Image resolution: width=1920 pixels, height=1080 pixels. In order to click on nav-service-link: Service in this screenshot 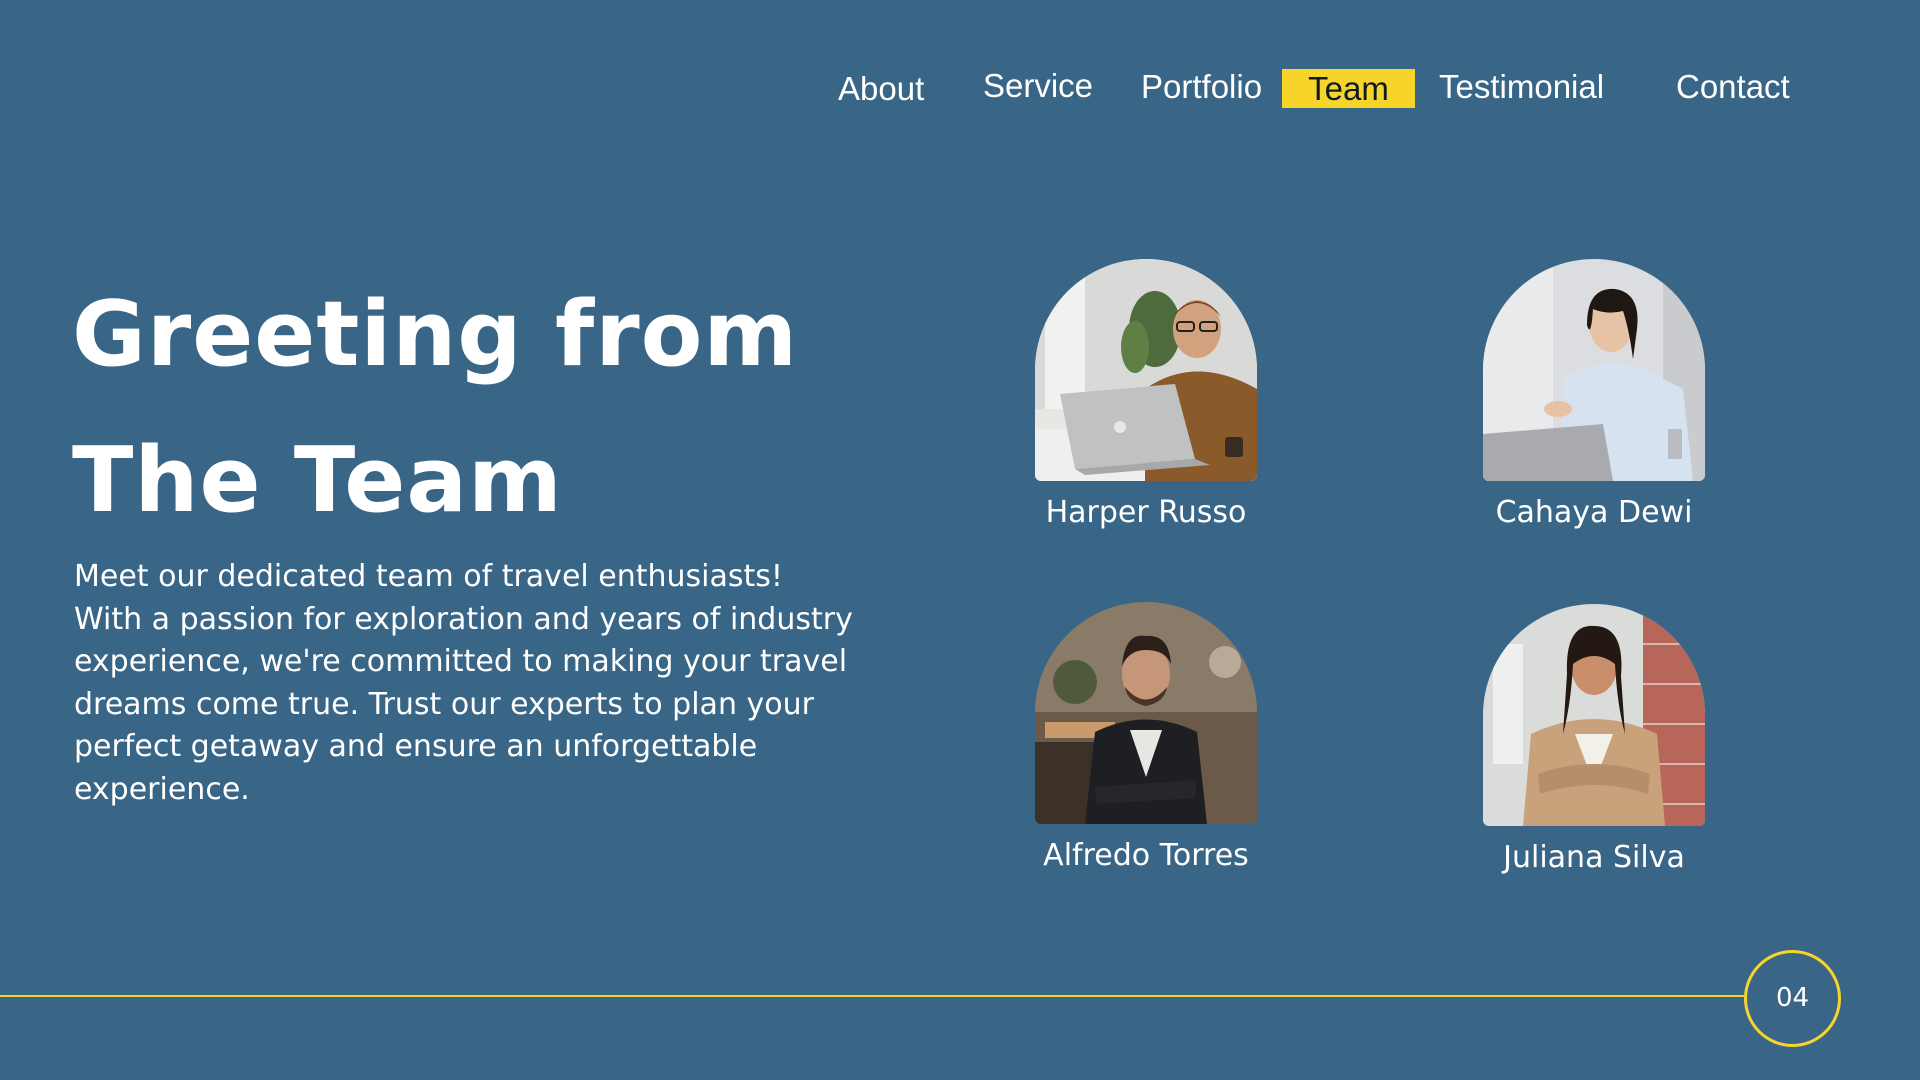, I will do `click(1038, 86)`.